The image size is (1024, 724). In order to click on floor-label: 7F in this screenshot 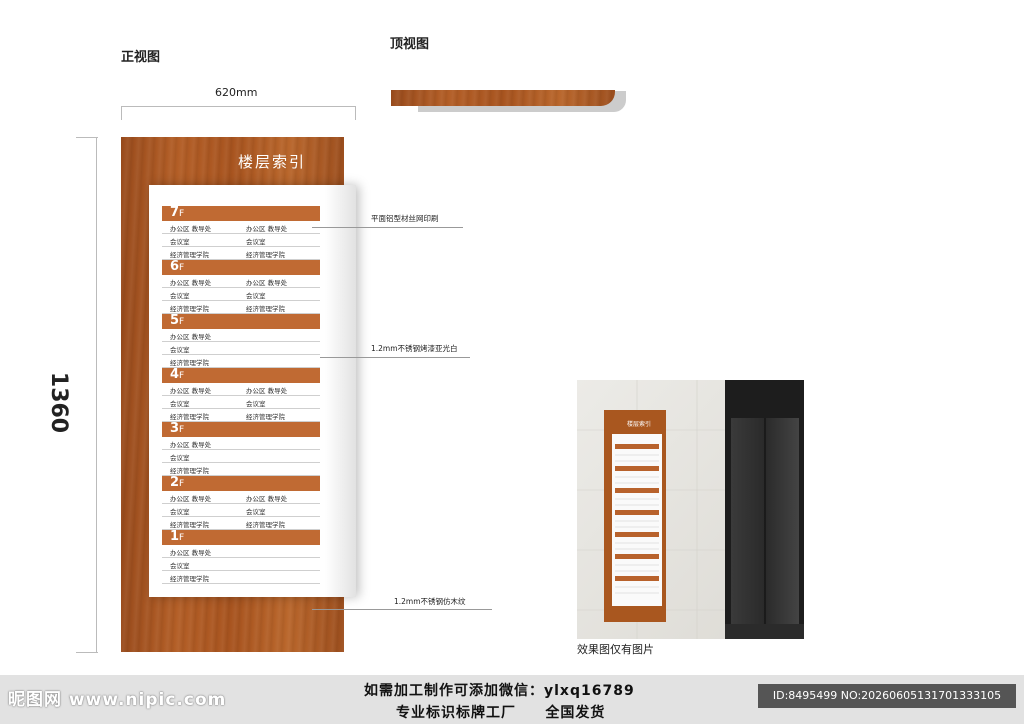, I will do `click(177, 212)`.